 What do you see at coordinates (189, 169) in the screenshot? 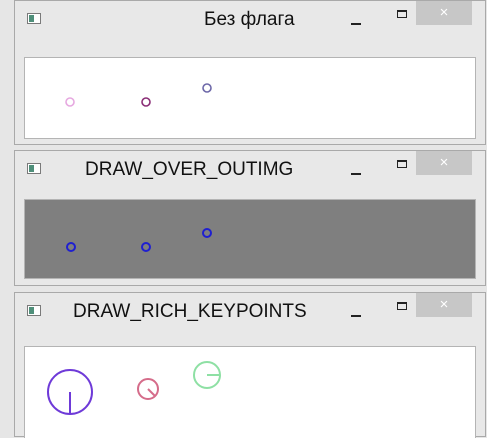
I see `window-title: DRAW_OVER_OUTIMG` at bounding box center [189, 169].